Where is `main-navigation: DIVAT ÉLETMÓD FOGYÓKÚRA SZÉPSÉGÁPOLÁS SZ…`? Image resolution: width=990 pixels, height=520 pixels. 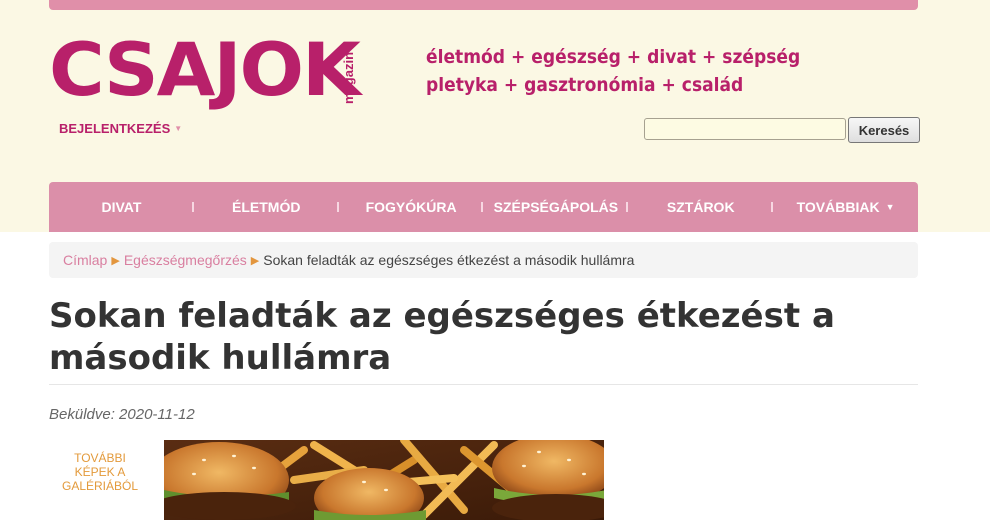
main-navigation: DIVAT ÉLETMÓD FOGYÓKÚRA SZÉPSÉGÁPOLÁS SZ… is located at coordinates (483, 207).